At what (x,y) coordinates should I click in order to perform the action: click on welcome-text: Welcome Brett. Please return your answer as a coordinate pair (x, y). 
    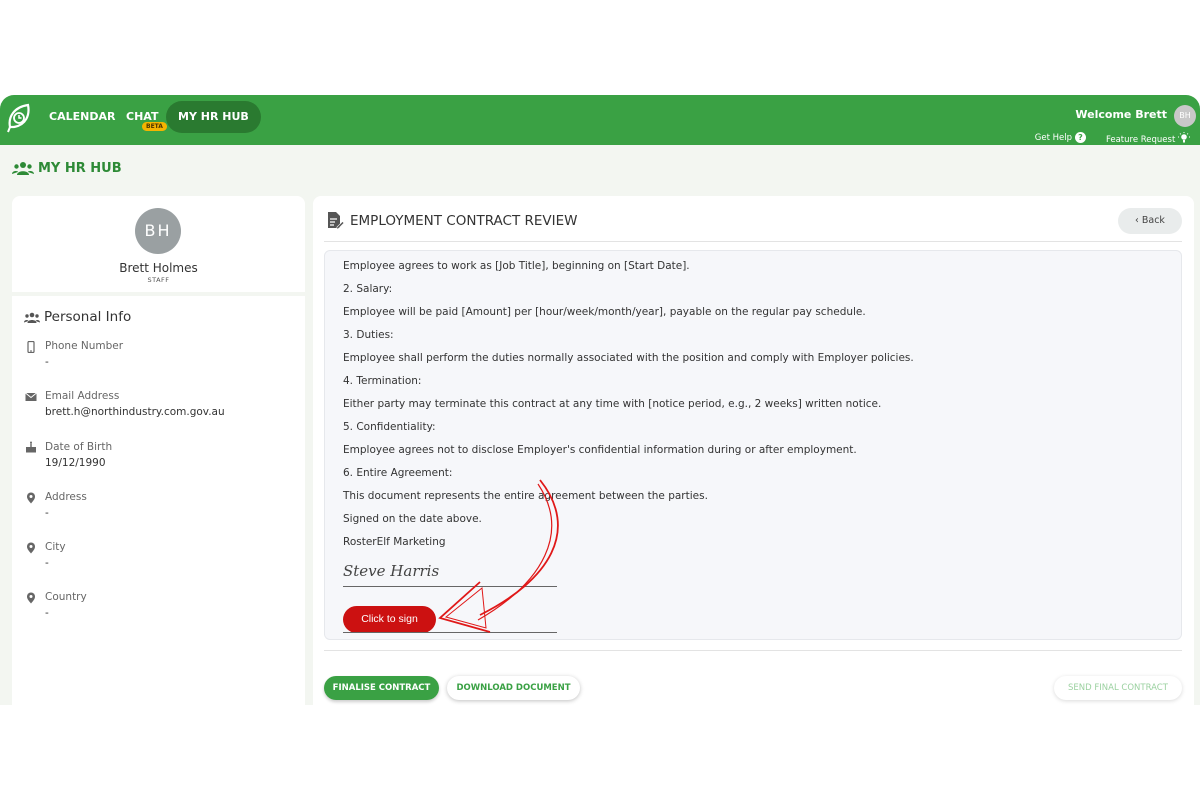
    Looking at the image, I should click on (1121, 114).